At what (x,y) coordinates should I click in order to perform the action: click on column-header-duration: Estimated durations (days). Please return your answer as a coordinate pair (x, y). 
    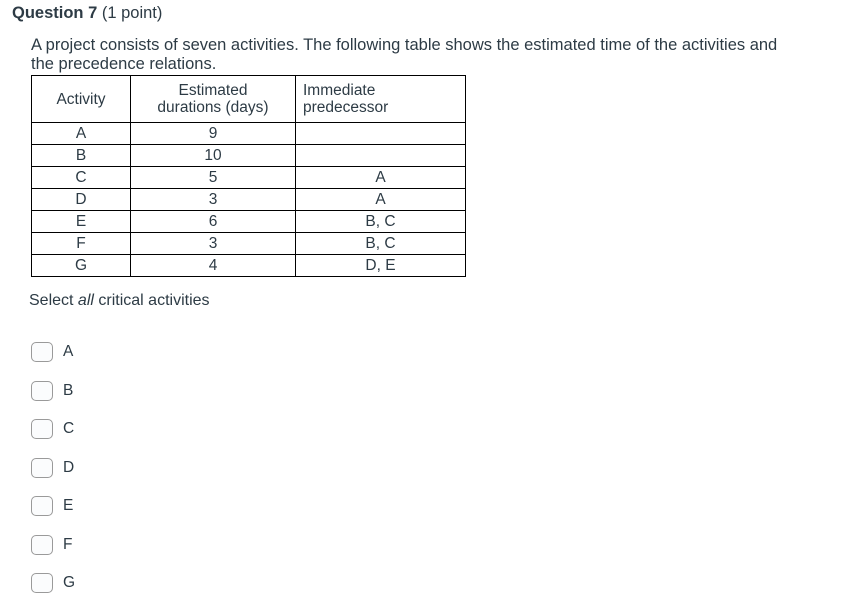
    Looking at the image, I should click on (213, 99).